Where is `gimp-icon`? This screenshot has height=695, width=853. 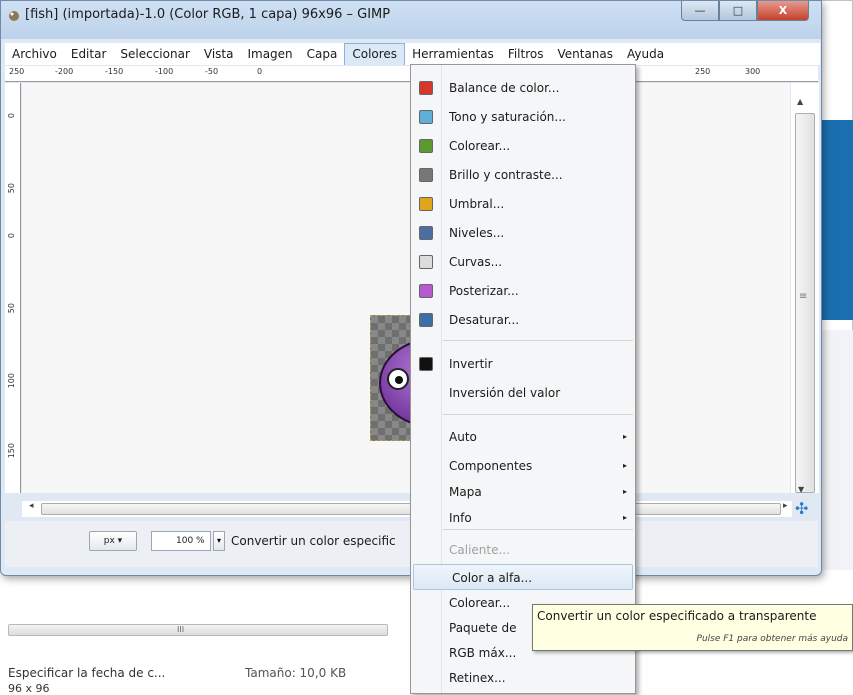 gimp-icon is located at coordinates (14, 16).